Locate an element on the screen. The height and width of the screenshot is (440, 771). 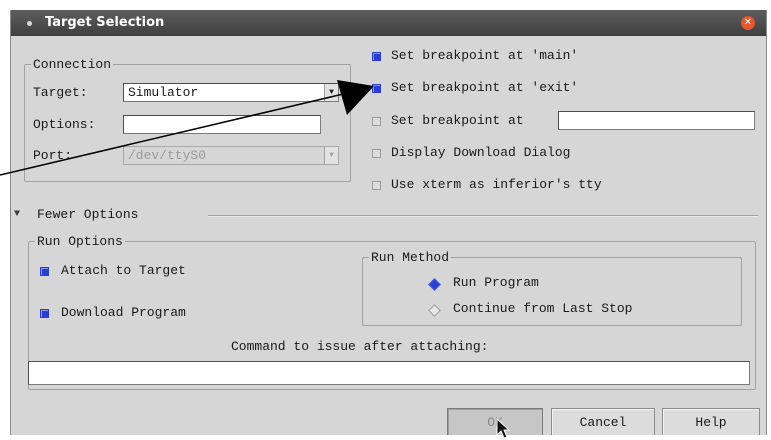
fewer-options-separator is located at coordinates (483, 216).